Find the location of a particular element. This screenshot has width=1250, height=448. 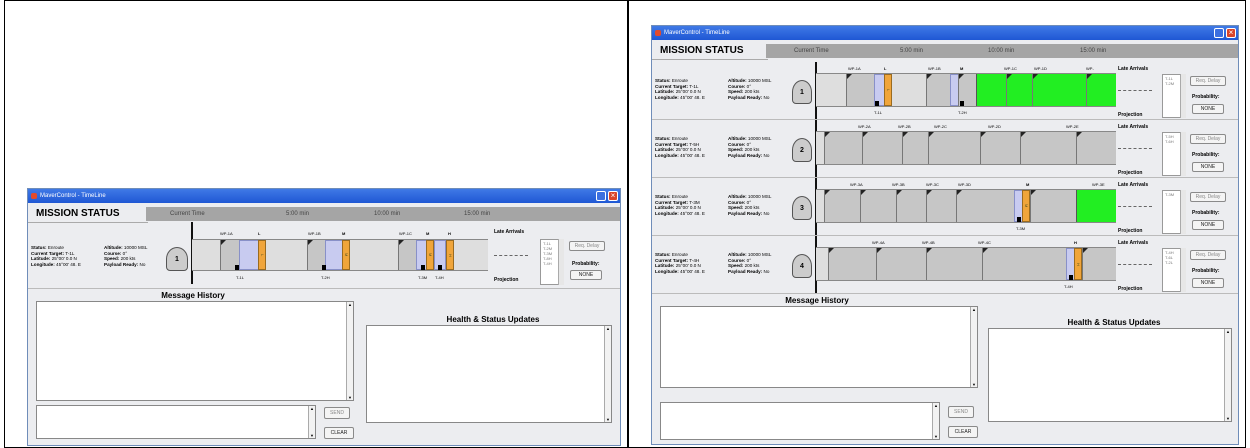

uav-badge-4: 4 is located at coordinates (802, 266).